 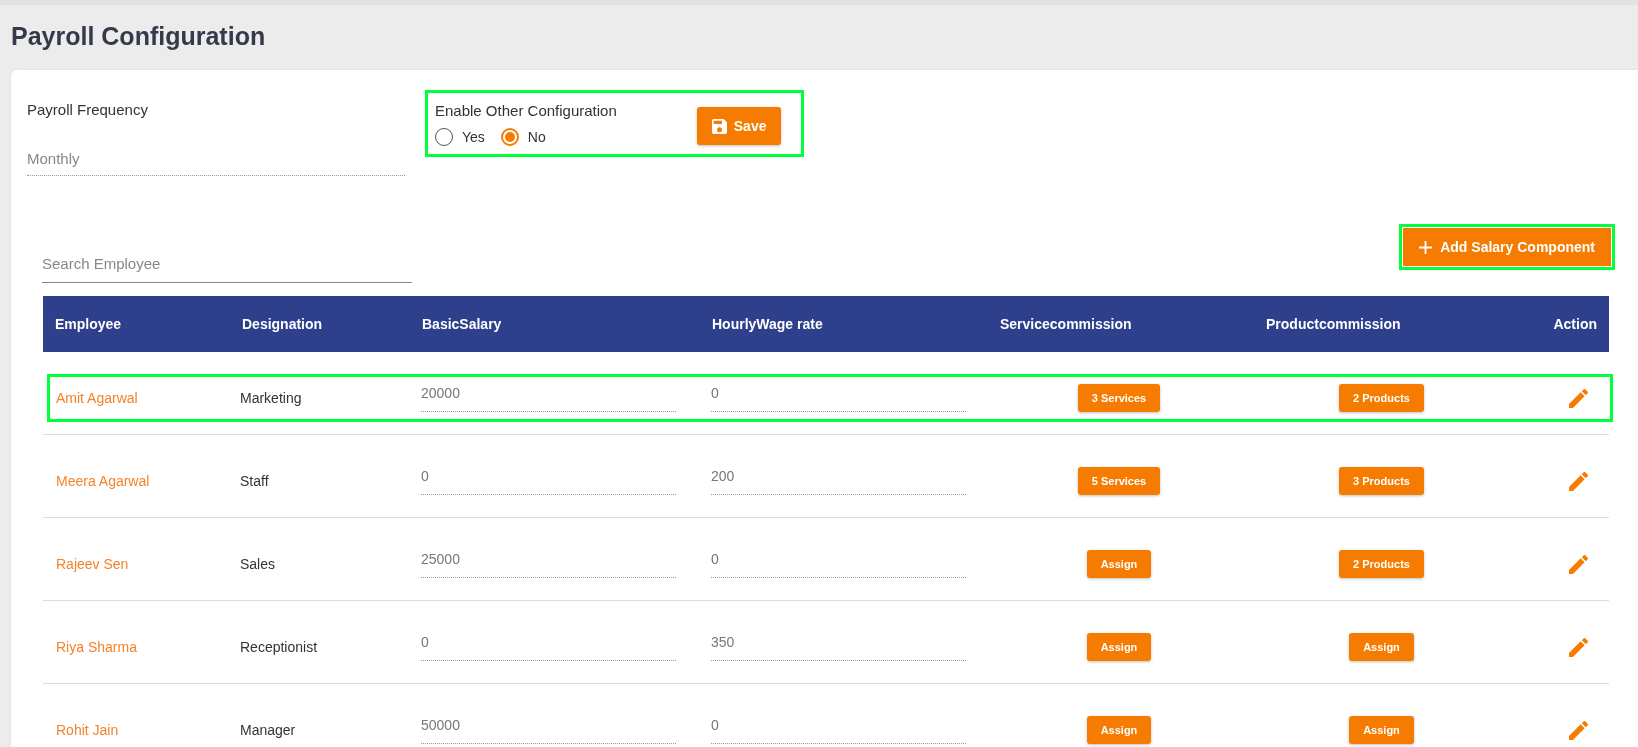 I want to click on plus-icon, so click(x=1426, y=247).